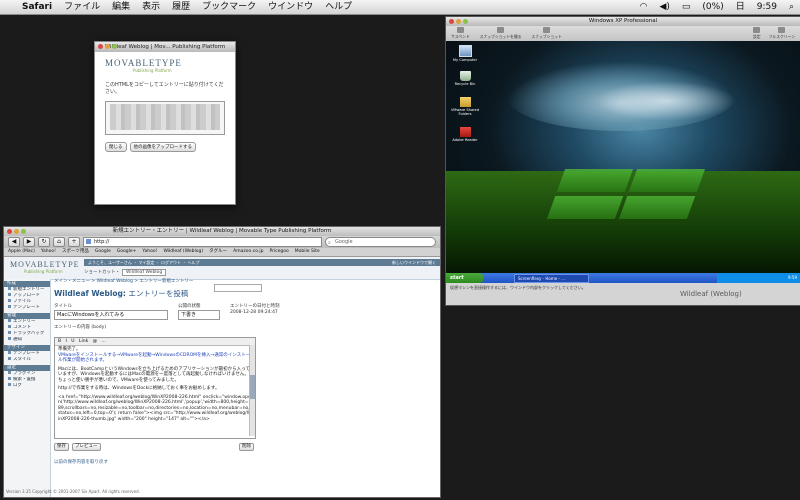 The width and height of the screenshot is (800, 500). I want to click on editor-scrollbar, so click(252, 390).